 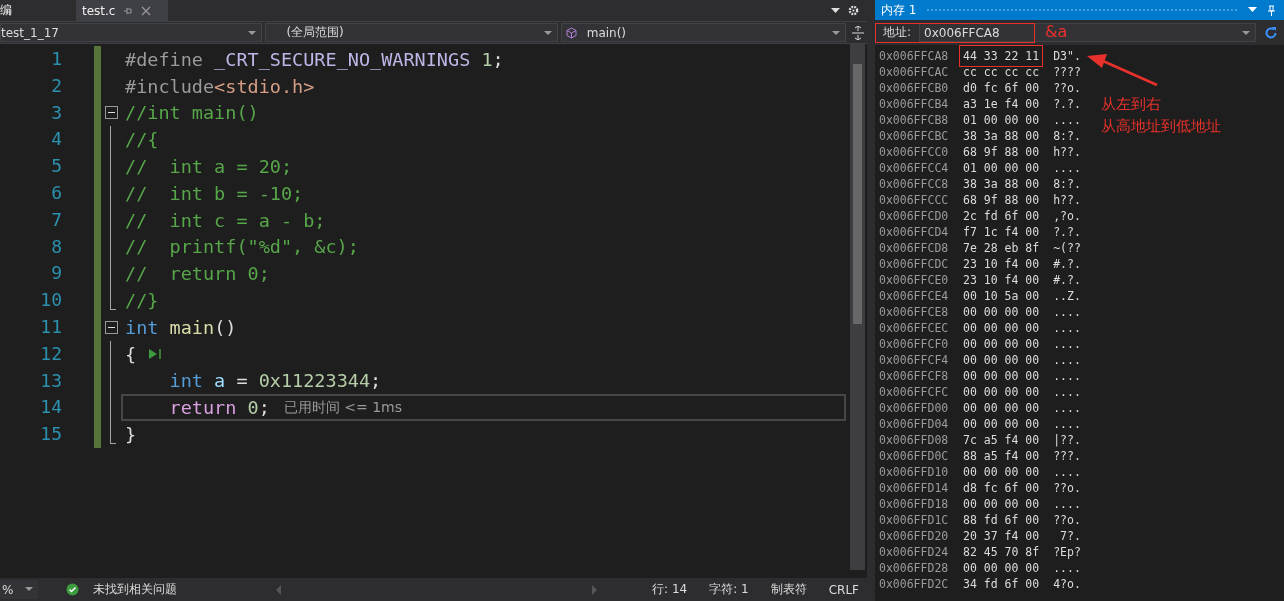 What do you see at coordinates (264, 86) in the screenshot?
I see `code-token: <stdio.h>` at bounding box center [264, 86].